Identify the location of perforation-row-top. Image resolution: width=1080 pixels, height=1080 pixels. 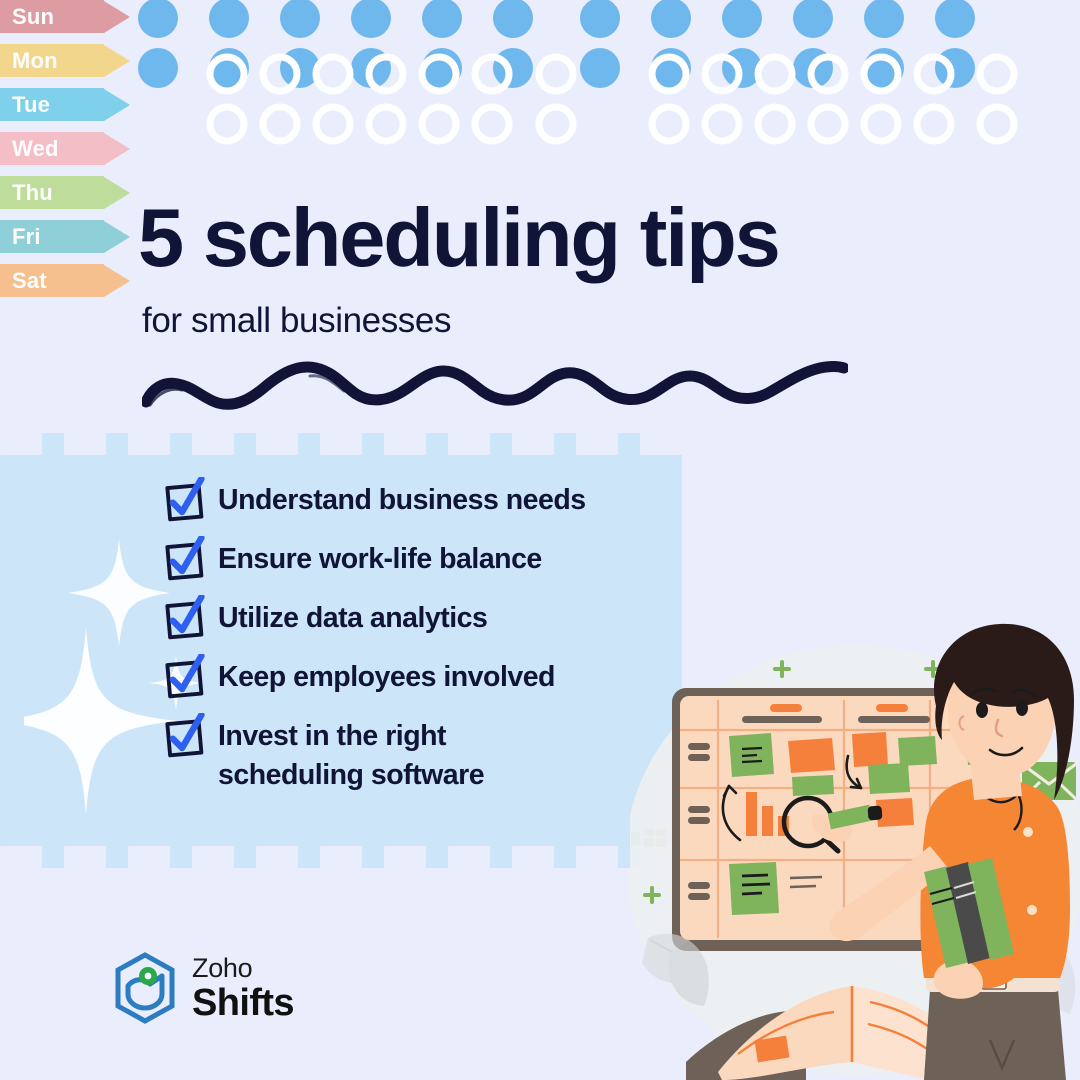
(341, 444).